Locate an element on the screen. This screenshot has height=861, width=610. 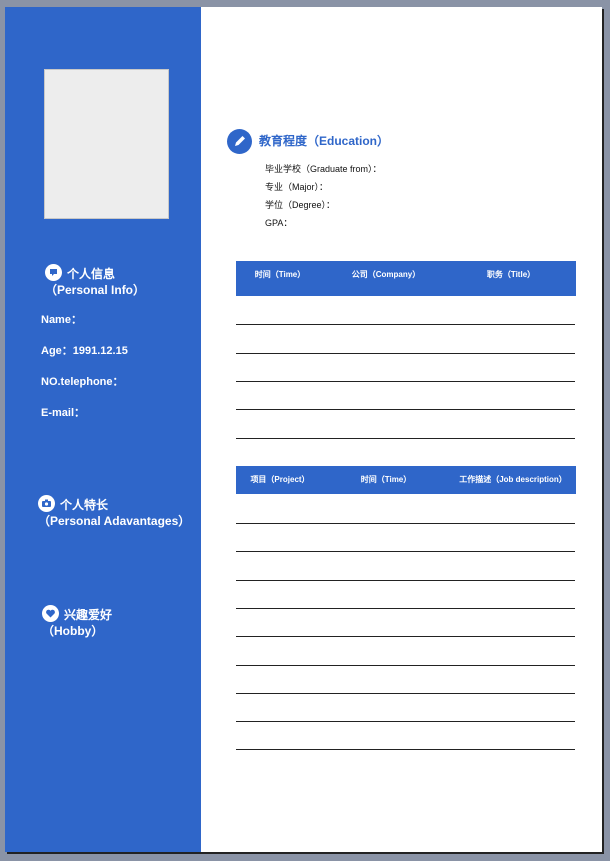
work-header-company: 公司（Company） is located at coordinates (386, 274).